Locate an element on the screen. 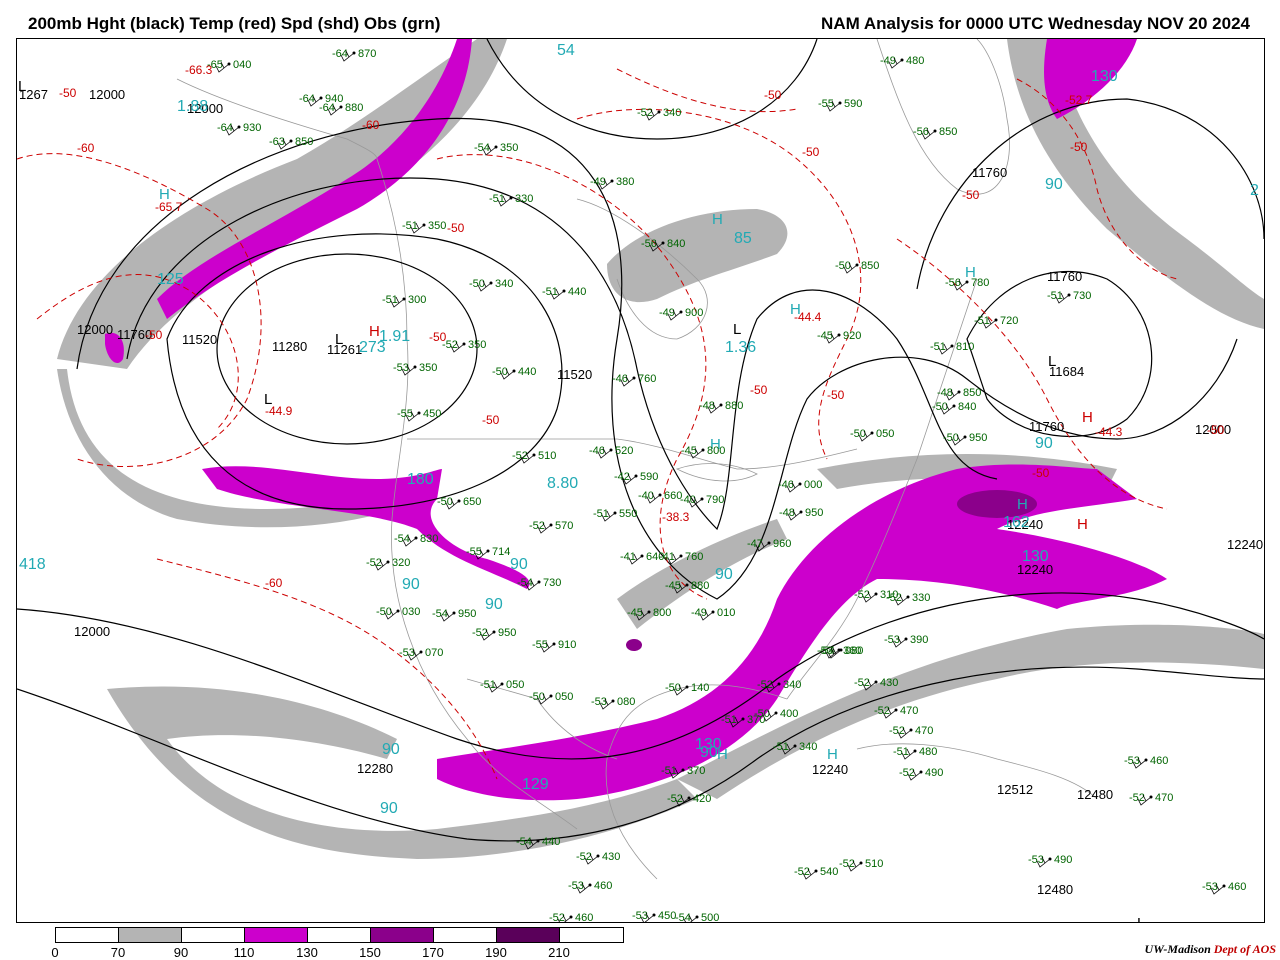 The width and height of the screenshot is (1280, 960). station-plot: -45 920 is located at coordinates (839, 337).